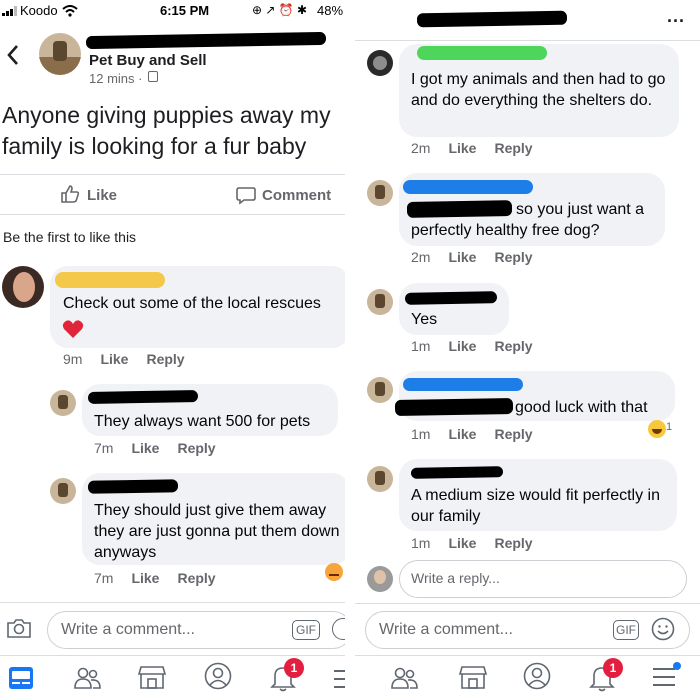 This screenshot has width=700, height=700. What do you see at coordinates (581, 407) in the screenshot?
I see `comment-text: good luck with that` at bounding box center [581, 407].